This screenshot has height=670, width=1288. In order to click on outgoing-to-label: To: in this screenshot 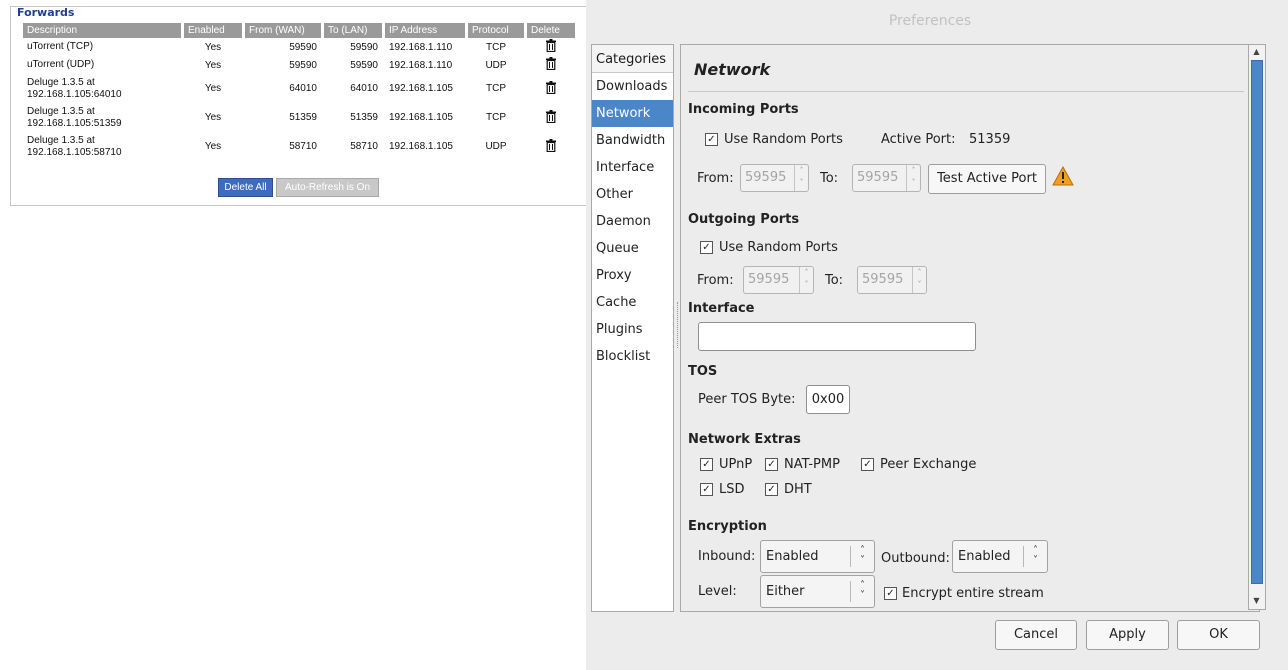, I will do `click(834, 280)`.